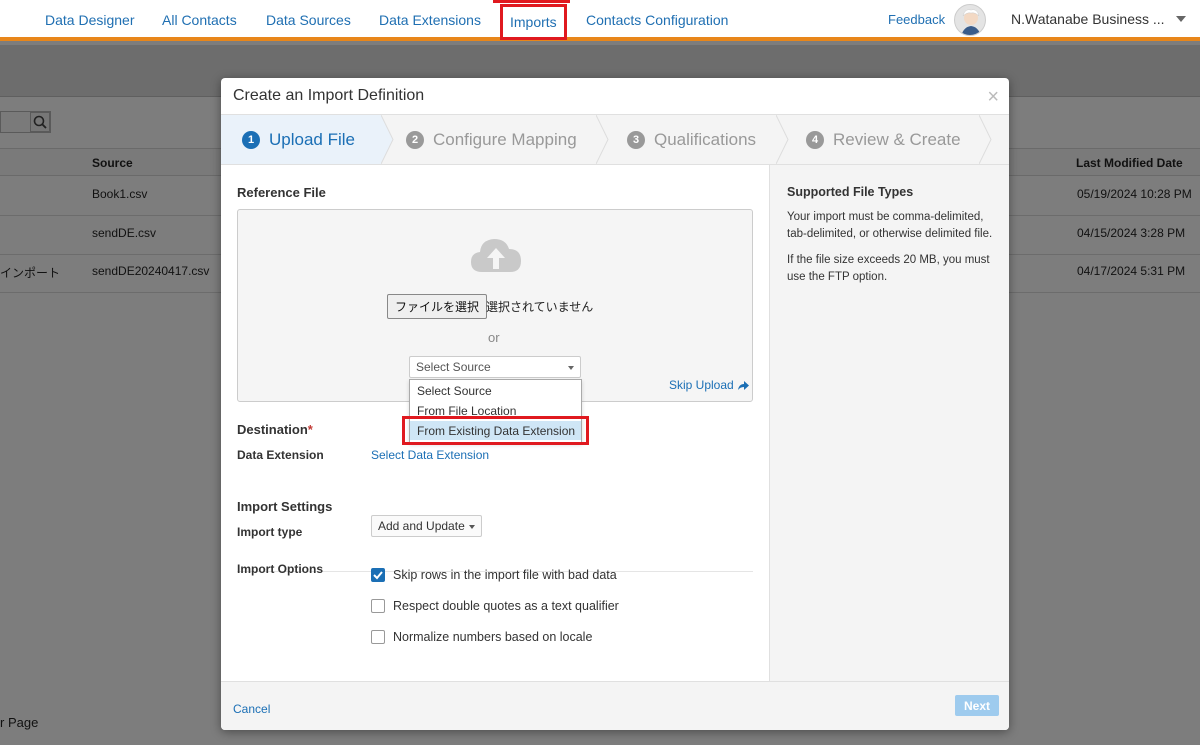 The width and height of the screenshot is (1200, 745). What do you see at coordinates (744, 385) in the screenshot?
I see `share-arrow-icon` at bounding box center [744, 385].